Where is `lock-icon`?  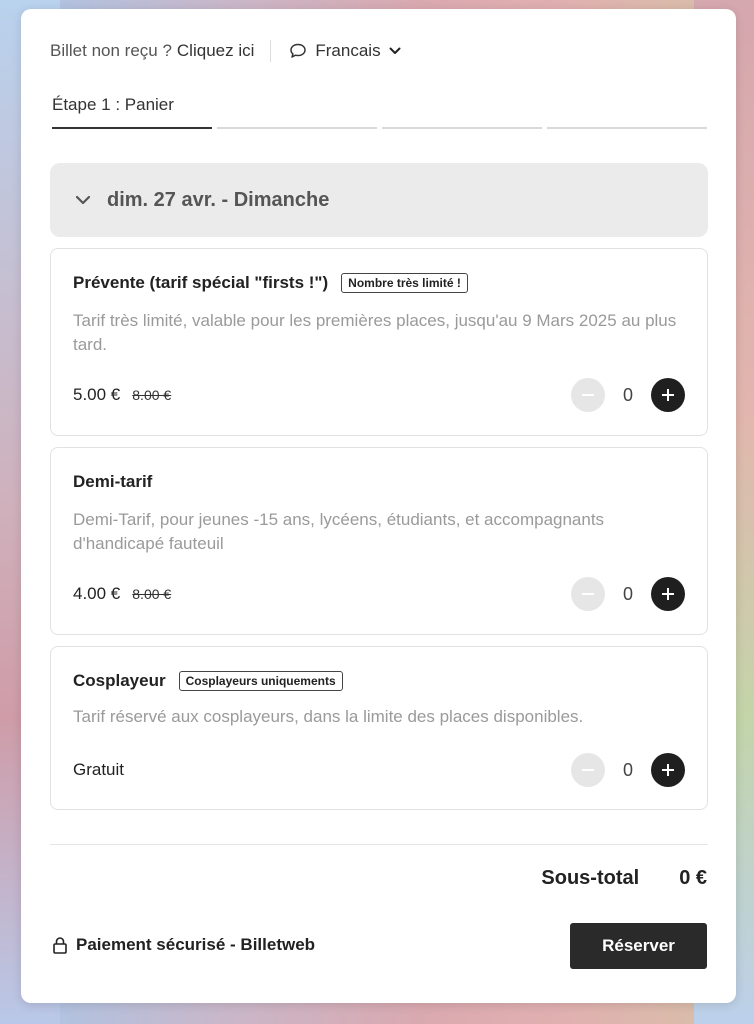 lock-icon is located at coordinates (60, 945).